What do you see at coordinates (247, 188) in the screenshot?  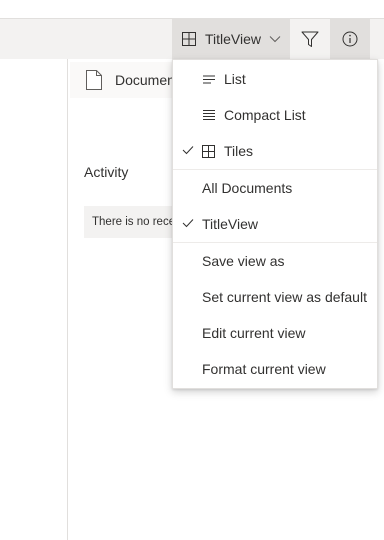 I see `menu-item-label: All Documents` at bounding box center [247, 188].